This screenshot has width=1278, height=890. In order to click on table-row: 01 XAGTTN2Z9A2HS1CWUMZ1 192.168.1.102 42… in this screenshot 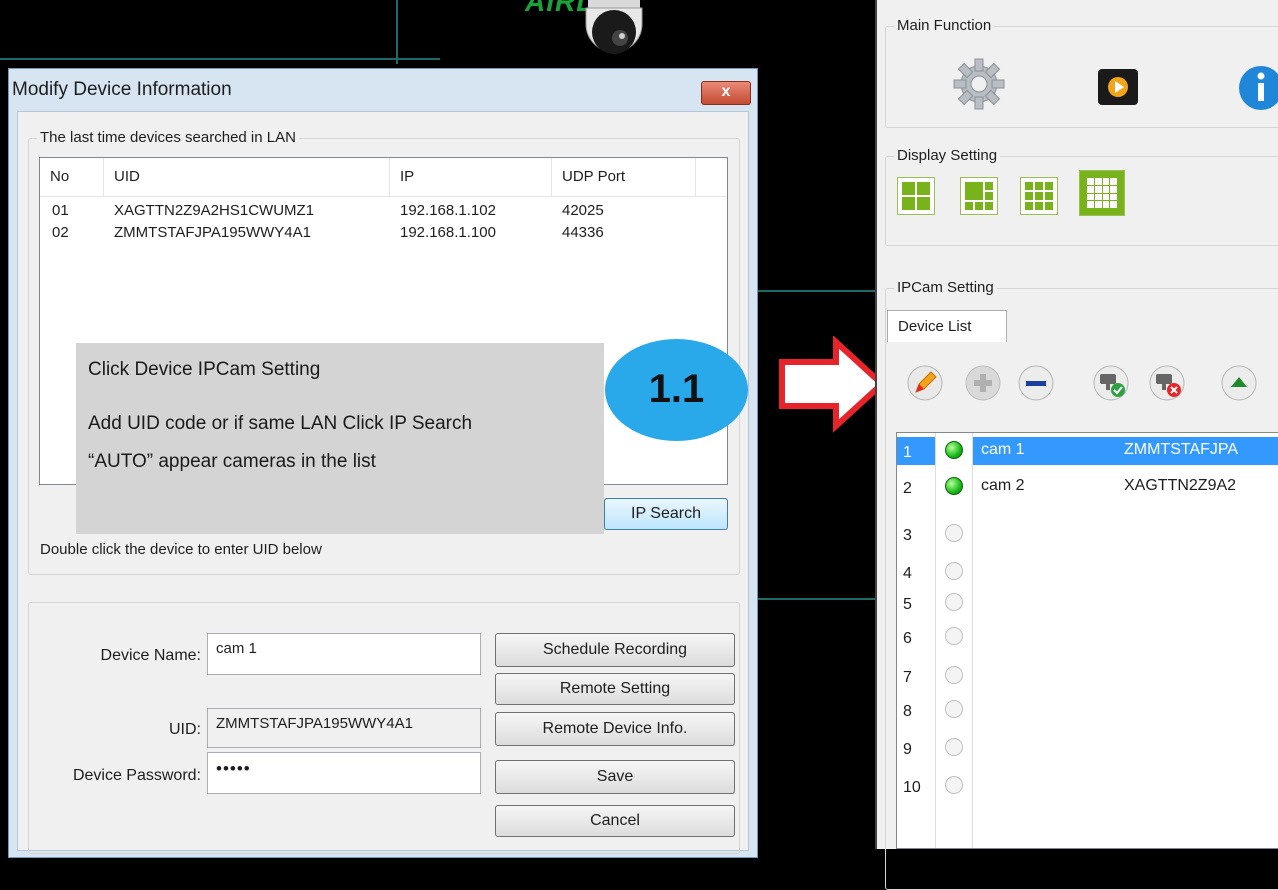, I will do `click(383, 211)`.